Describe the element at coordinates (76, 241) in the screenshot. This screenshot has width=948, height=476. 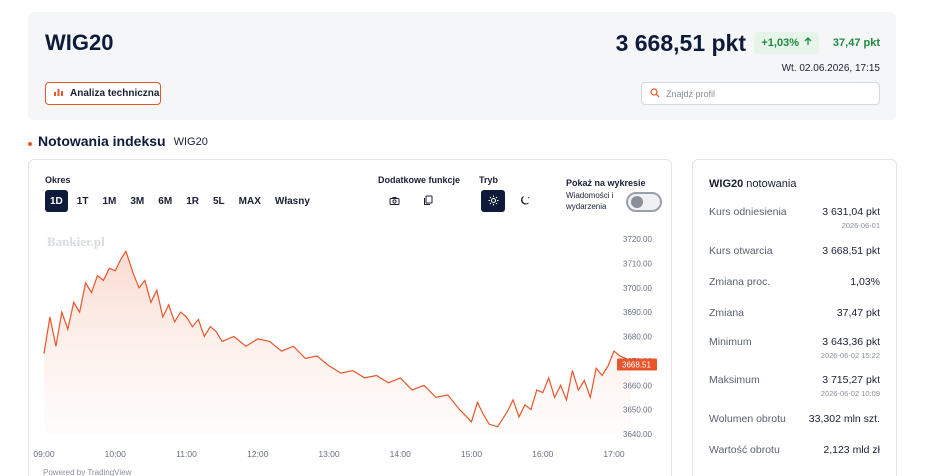
I see `chart-watermark: Bankier.pl` at that location.